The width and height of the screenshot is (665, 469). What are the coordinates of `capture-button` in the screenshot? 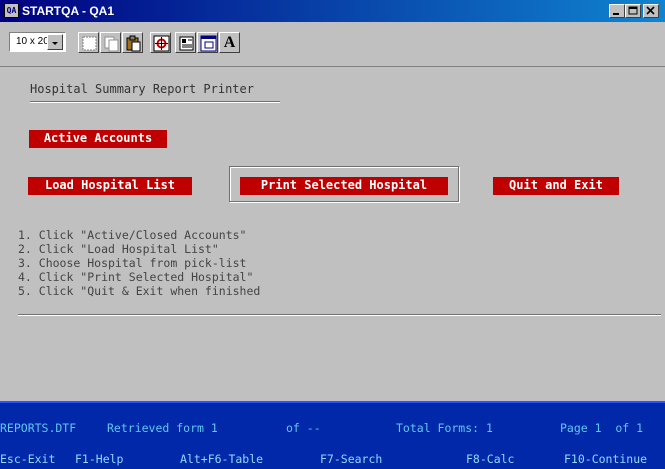 It's located at (160, 42).